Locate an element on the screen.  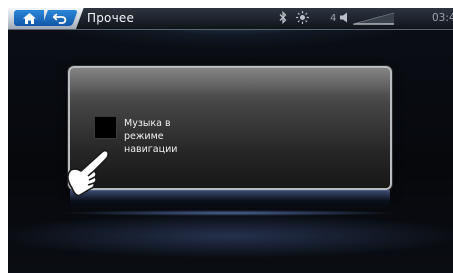
back-icon is located at coordinates (60, 18).